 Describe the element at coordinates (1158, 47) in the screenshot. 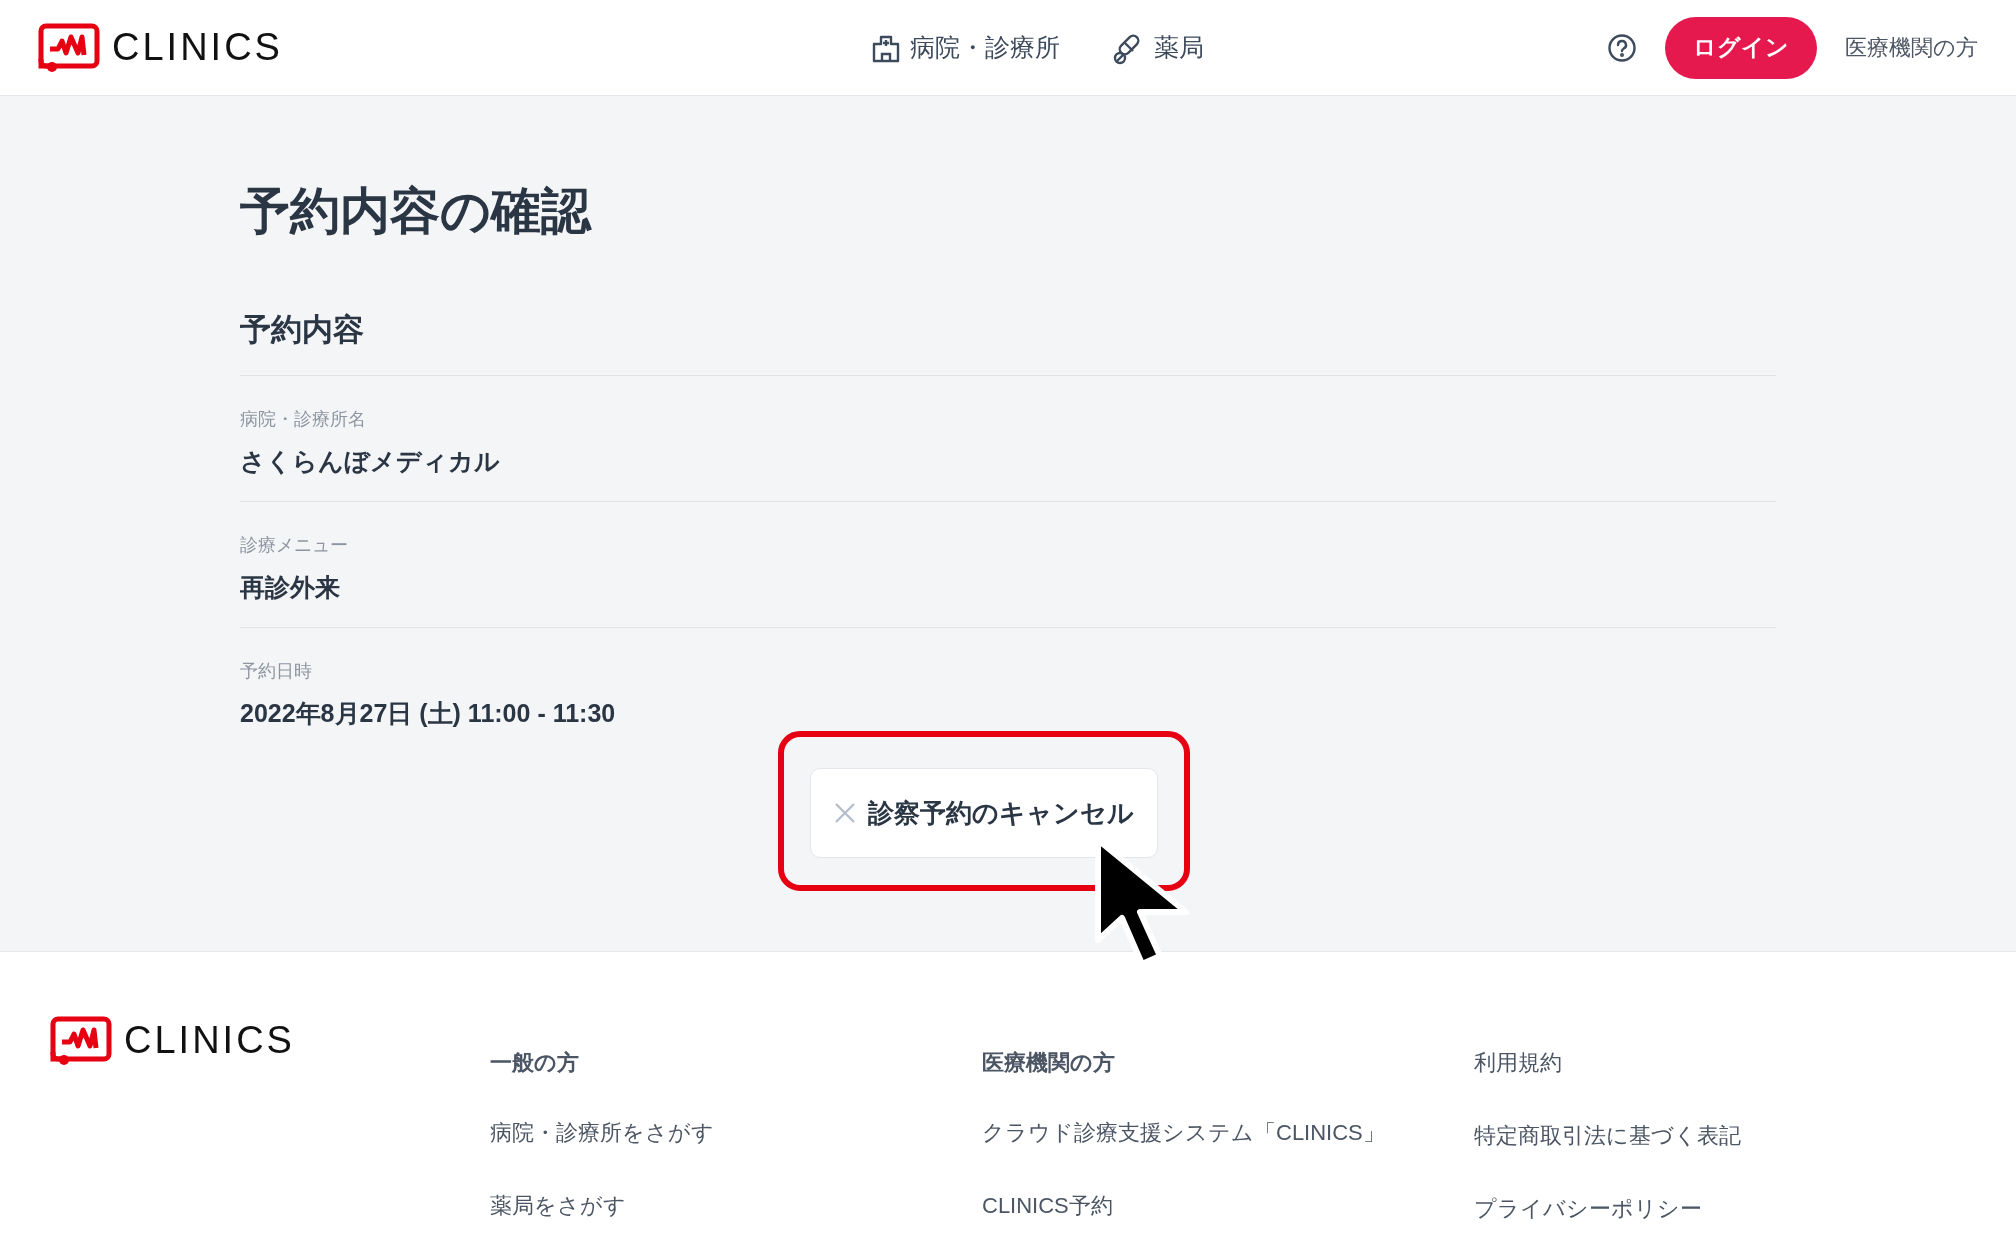

I see `nav-link: 薬局` at that location.